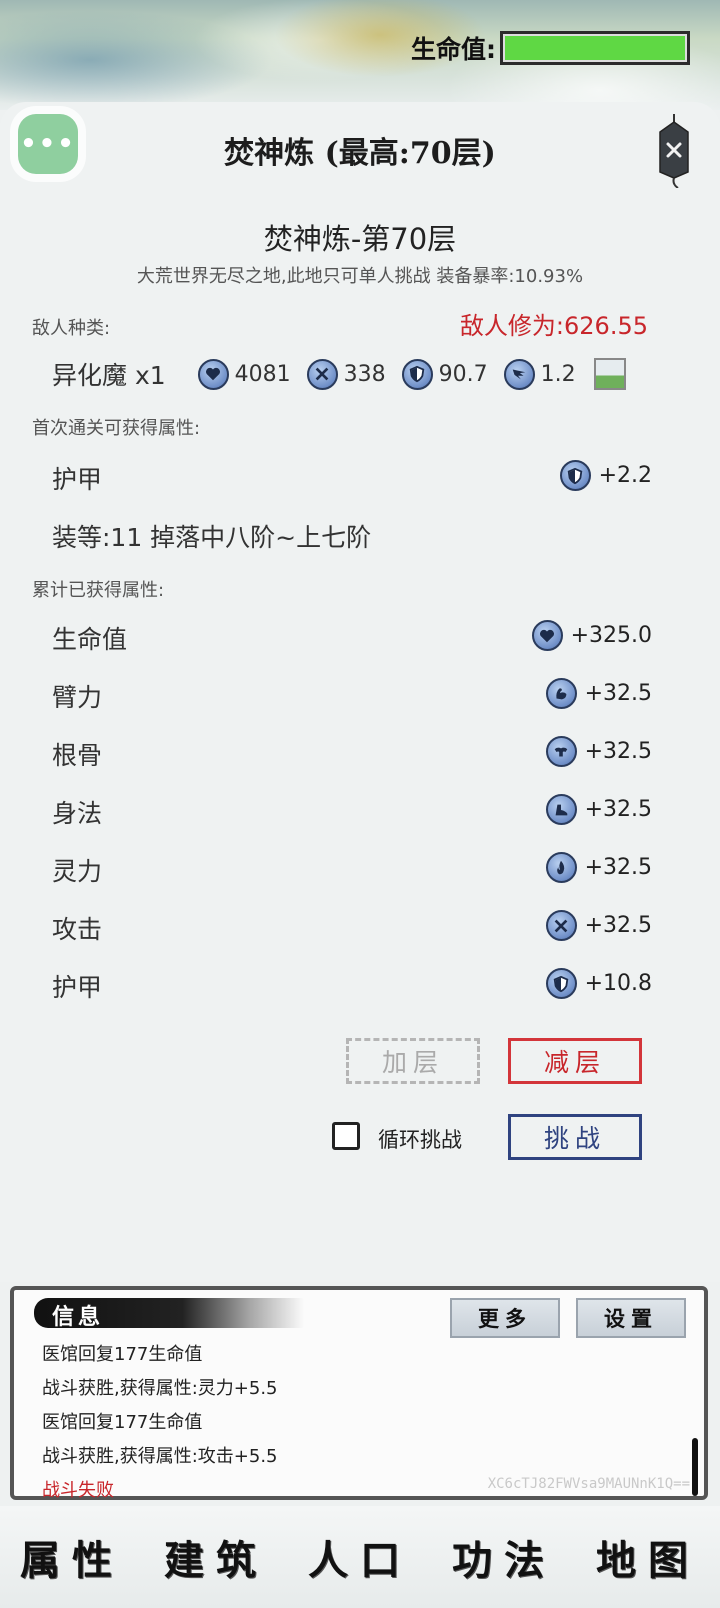 The image size is (720, 1608). Describe the element at coordinates (77, 755) in the screenshot. I see `accumulated-item-name: 根骨` at that location.